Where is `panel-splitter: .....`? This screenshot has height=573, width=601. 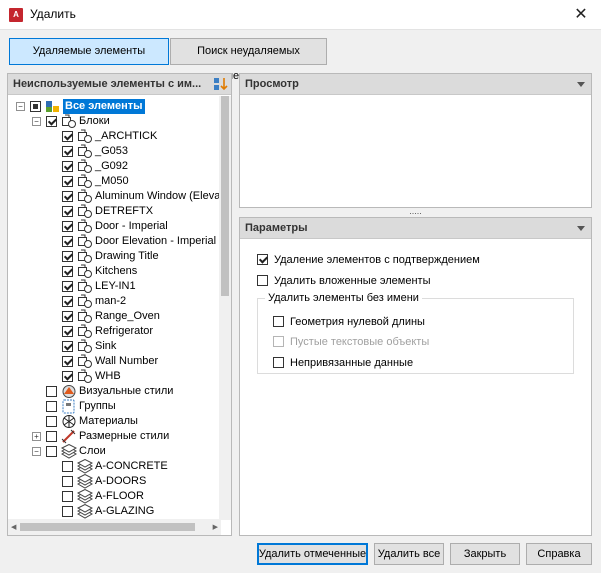
panel-splitter: ..... is located at coordinates (415, 212).